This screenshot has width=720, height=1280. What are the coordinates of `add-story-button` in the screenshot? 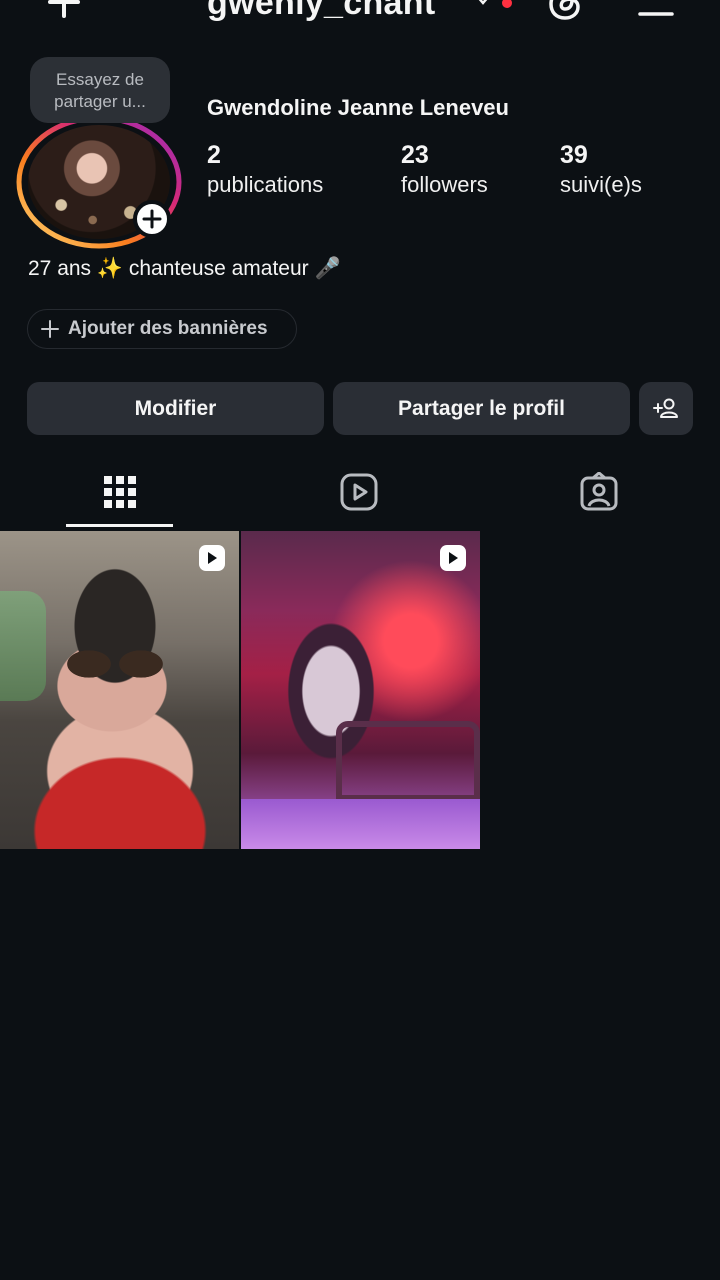 It's located at (152, 219).